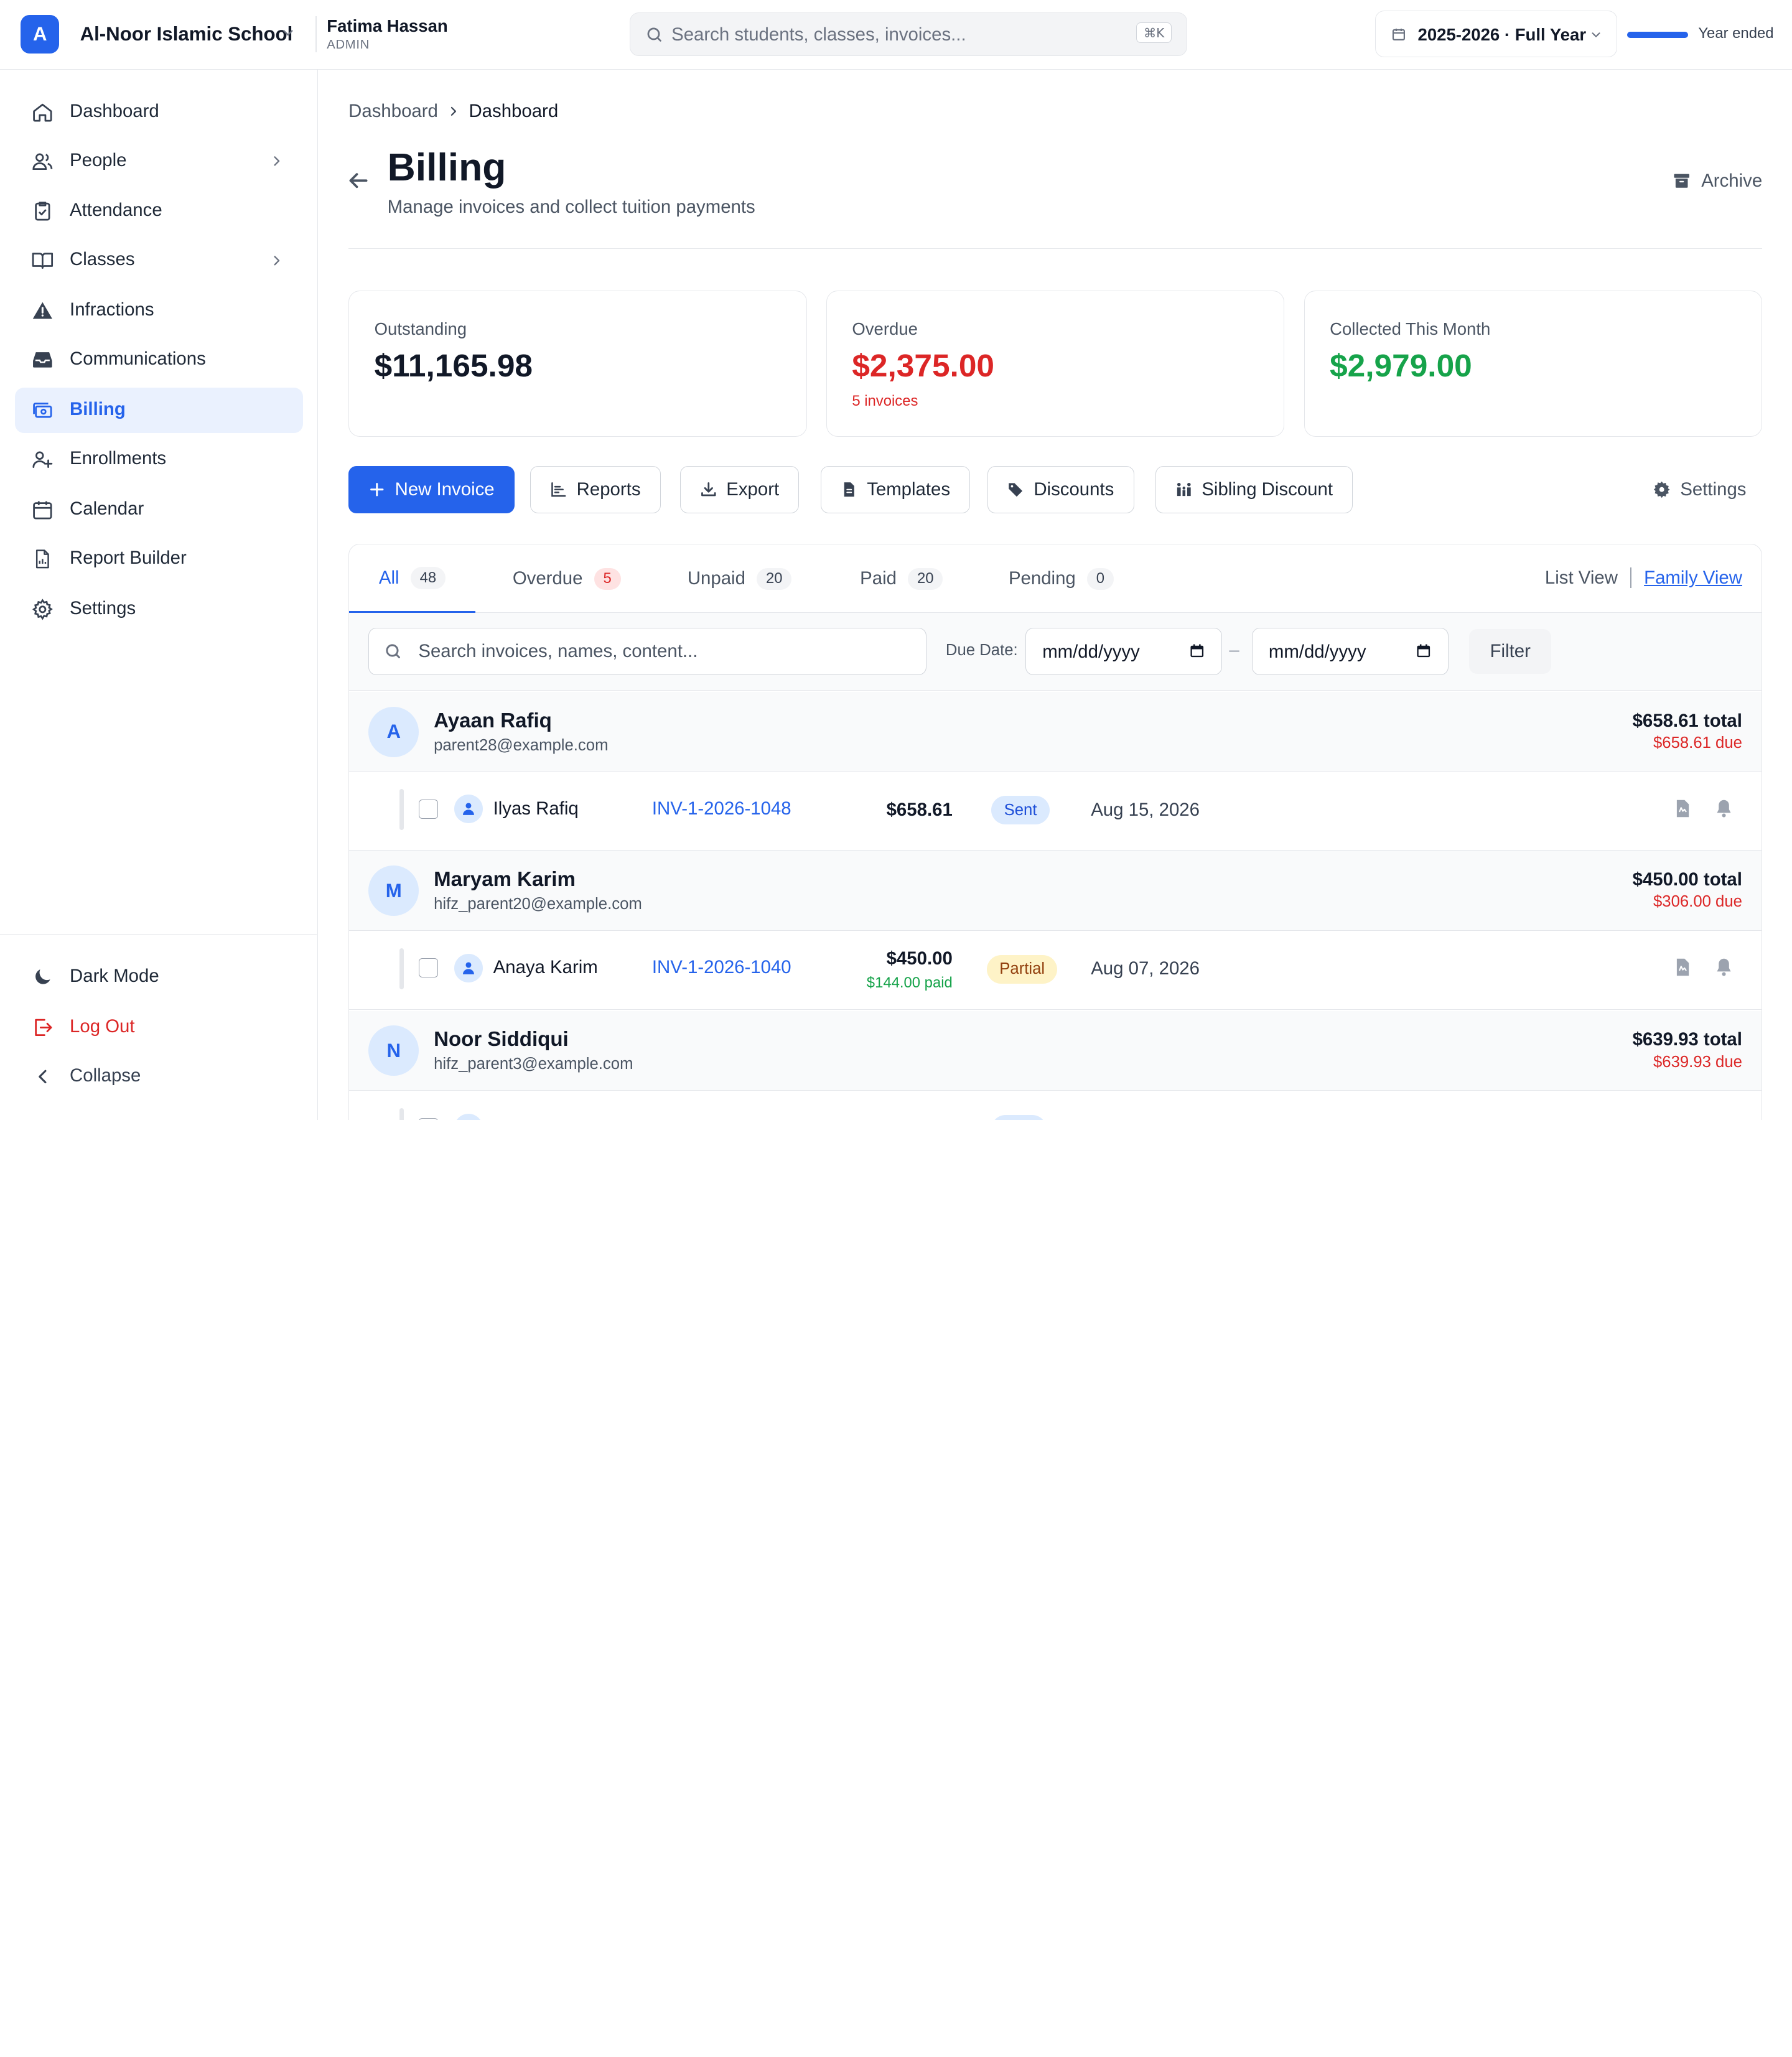  What do you see at coordinates (159, 977) in the screenshot?
I see `dark-mode-toggle: Dark Mode` at bounding box center [159, 977].